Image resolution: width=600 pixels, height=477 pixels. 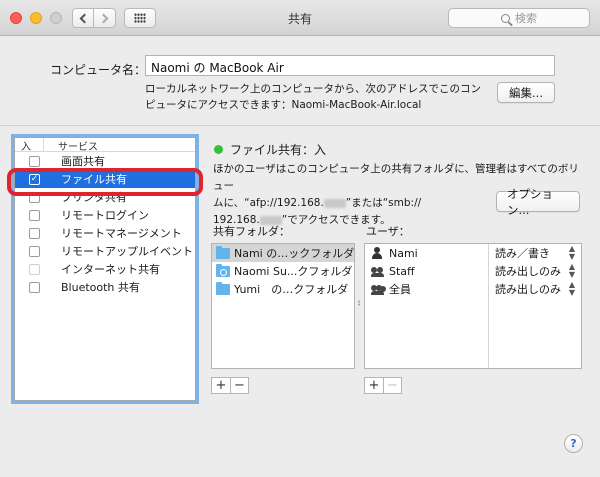 What do you see at coordinates (526, 18) in the screenshot?
I see `search-placeholder: 検索` at bounding box center [526, 18].